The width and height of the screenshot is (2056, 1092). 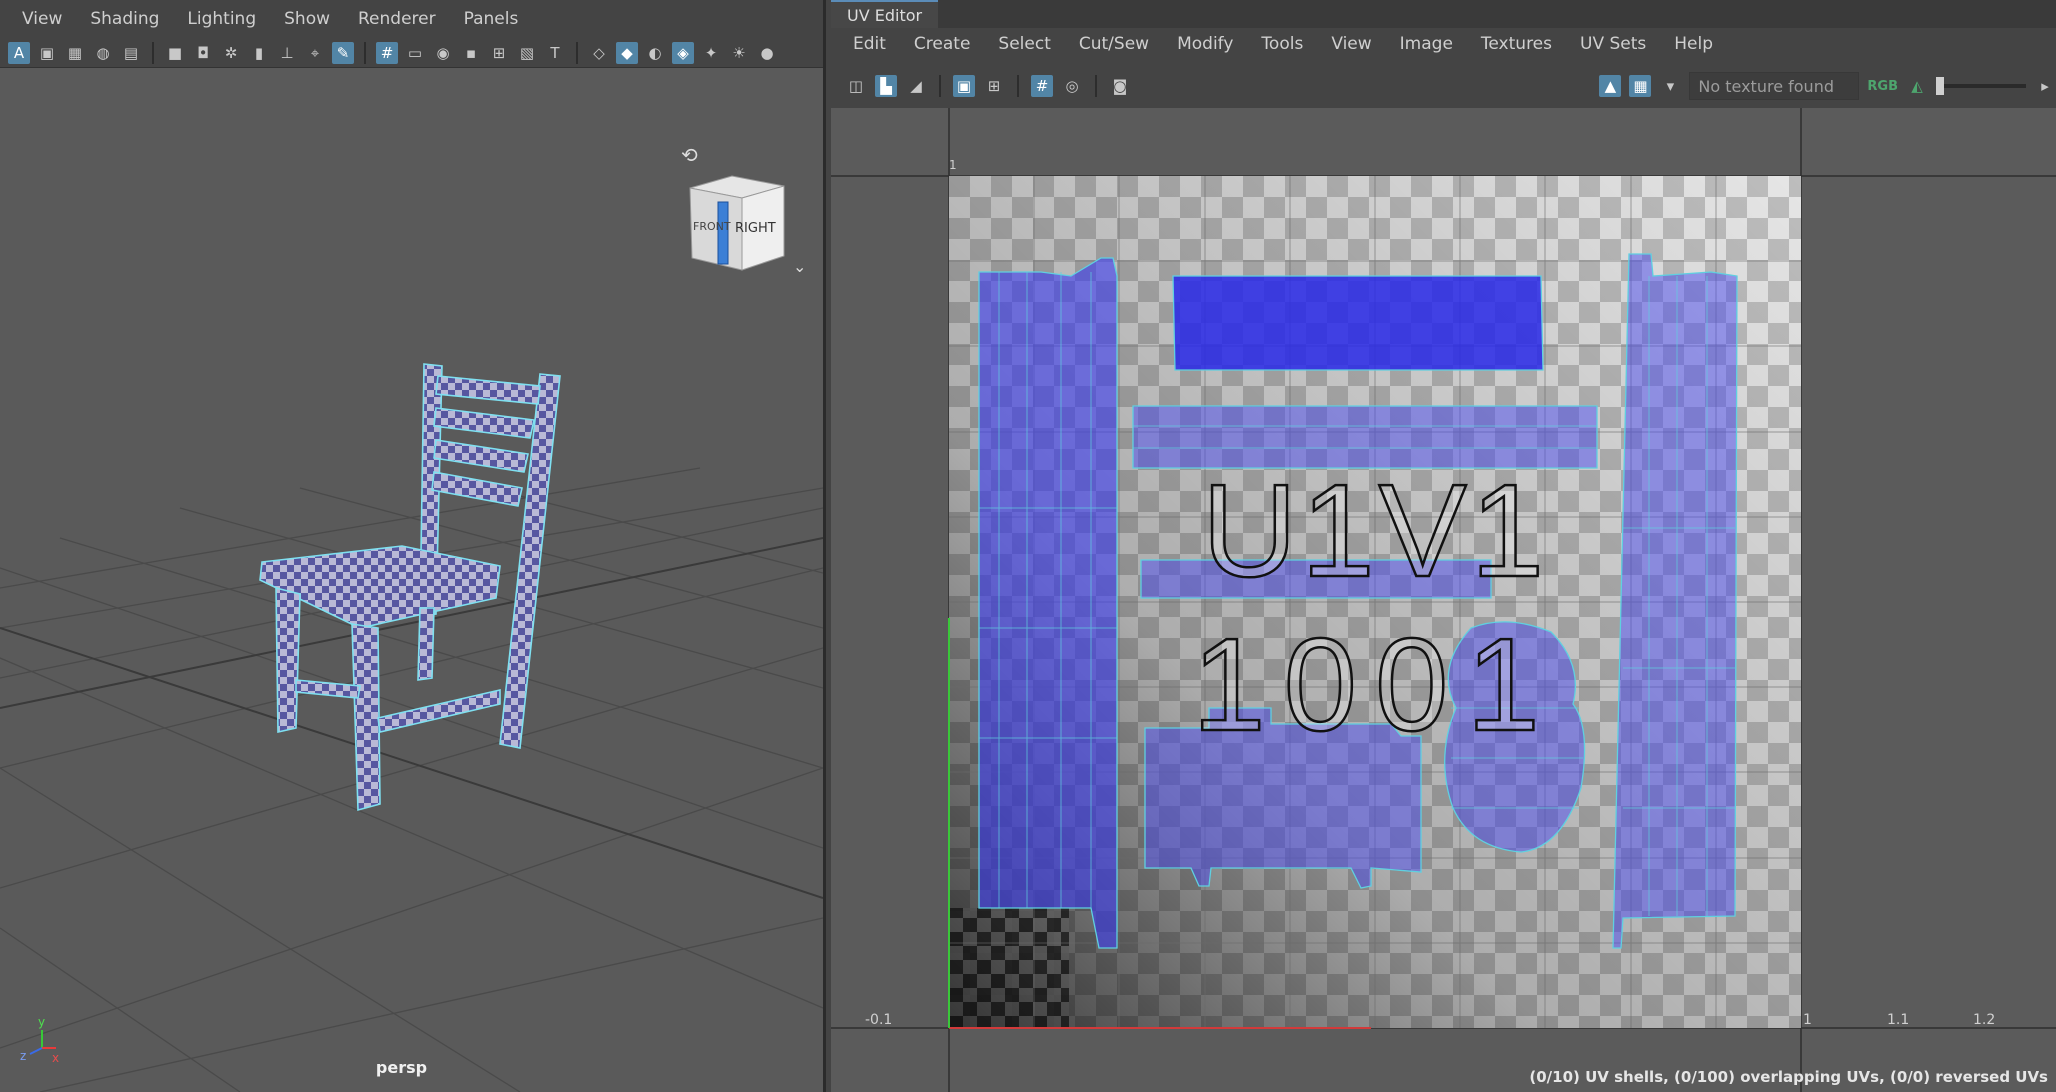 What do you see at coordinates (879, 1020) in the screenshot?
I see `u-axis-label: -0.1` at bounding box center [879, 1020].